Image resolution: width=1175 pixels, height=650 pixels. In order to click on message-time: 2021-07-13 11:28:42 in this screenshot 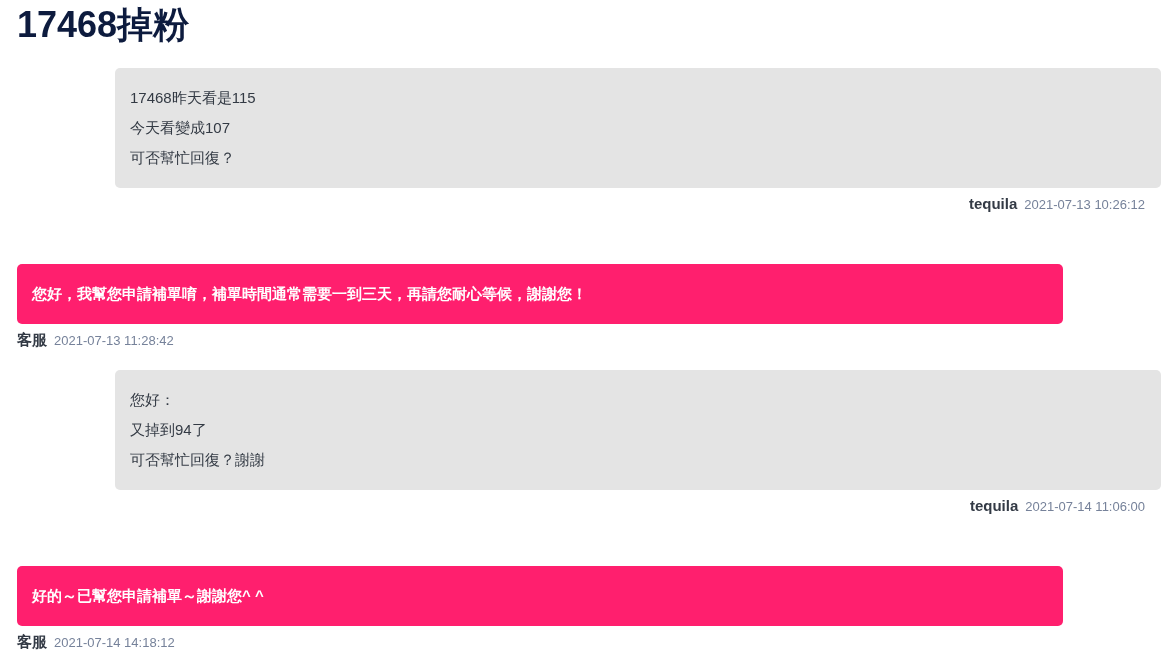, I will do `click(114, 341)`.